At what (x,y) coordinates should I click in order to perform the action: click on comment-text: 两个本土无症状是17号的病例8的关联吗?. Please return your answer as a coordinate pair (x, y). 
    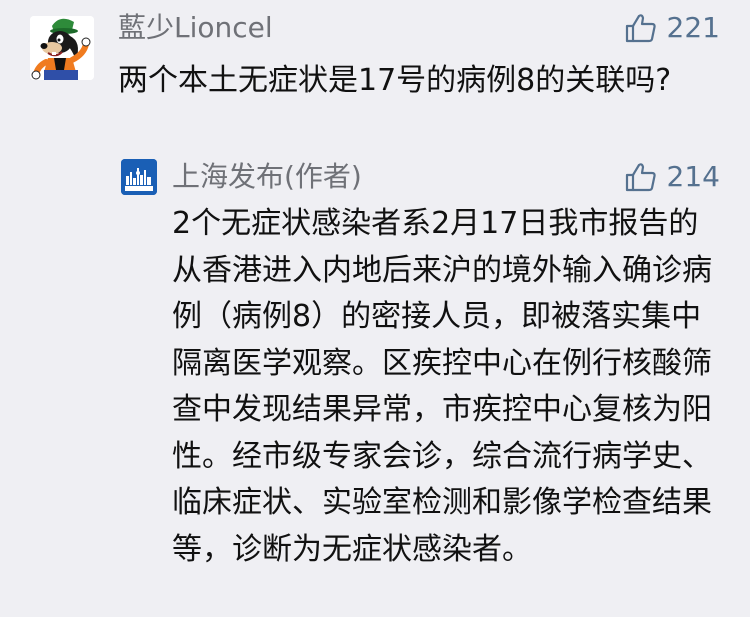
    Looking at the image, I should click on (395, 80).